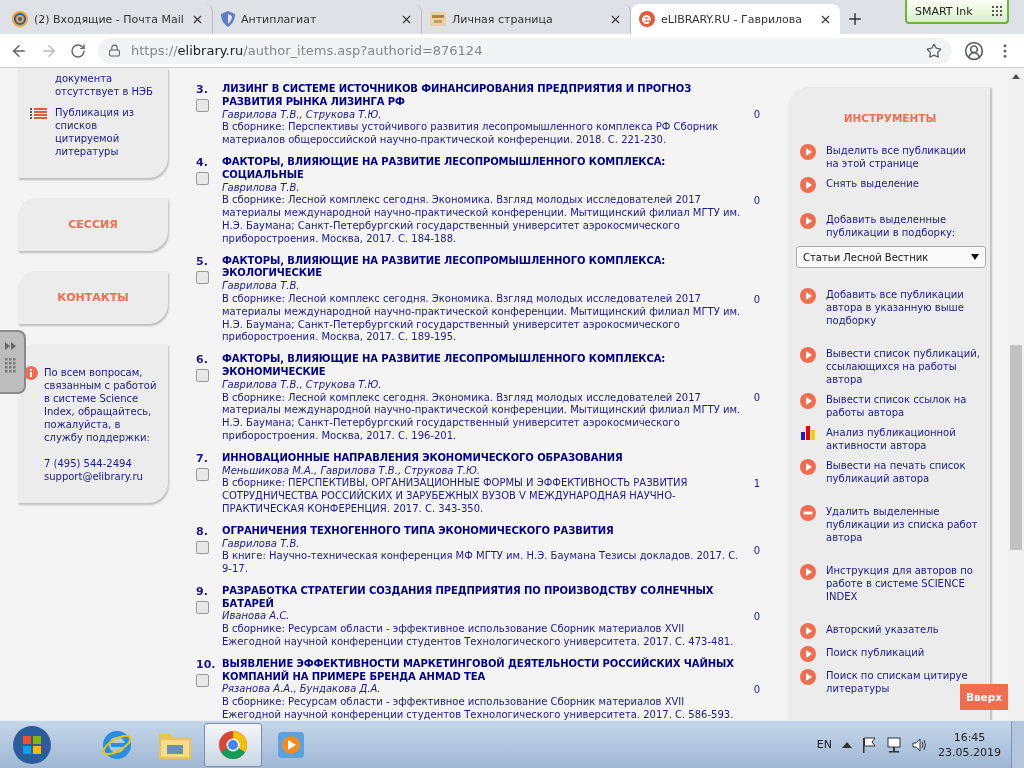  I want to click on tools-title: ИНСТРУМЕНТЫ, so click(890, 118).